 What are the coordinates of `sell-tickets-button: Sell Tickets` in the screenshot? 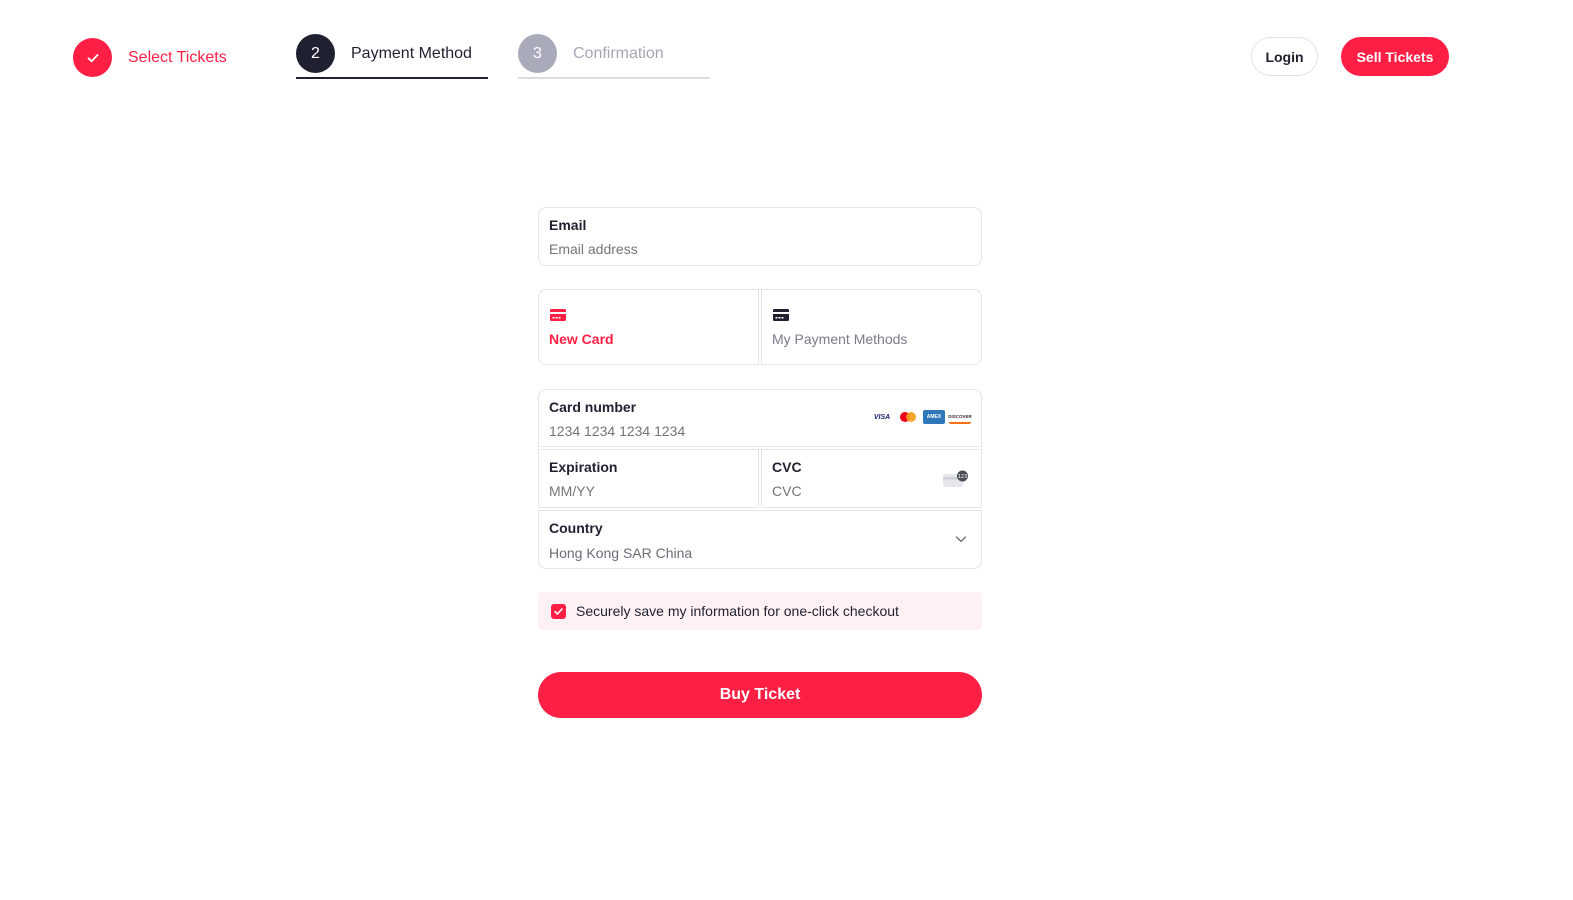 It's located at (1395, 56).